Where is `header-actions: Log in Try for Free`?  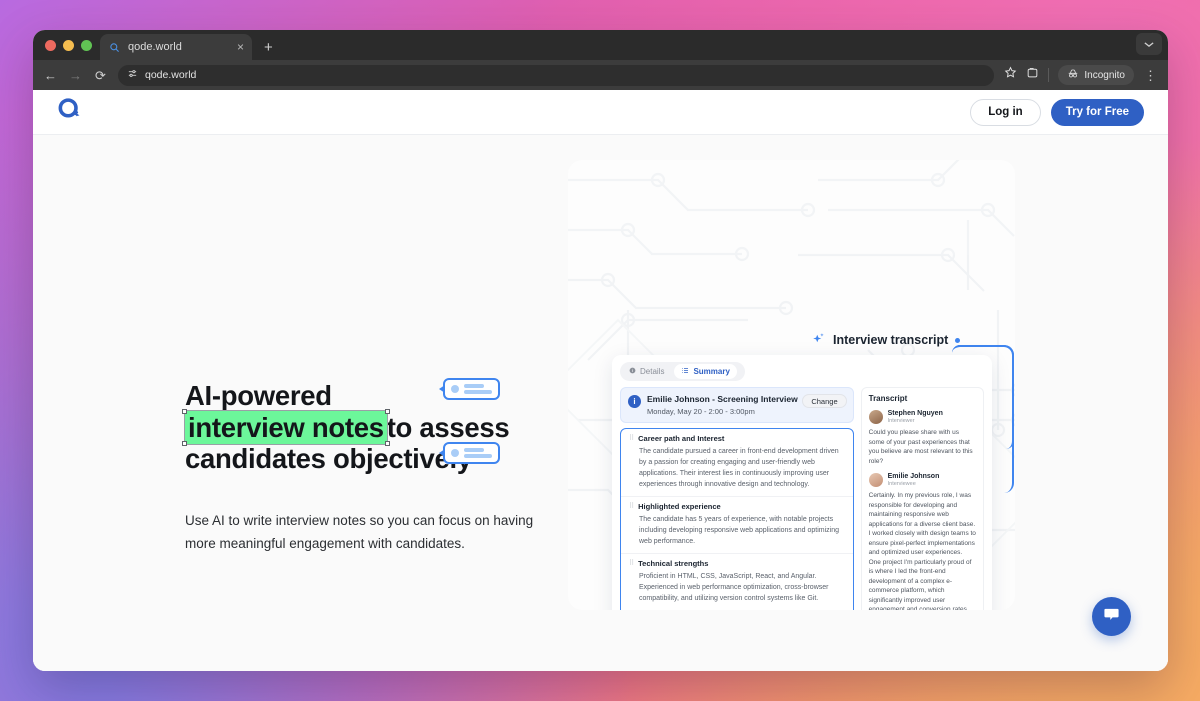 header-actions: Log in Try for Free is located at coordinates (1057, 112).